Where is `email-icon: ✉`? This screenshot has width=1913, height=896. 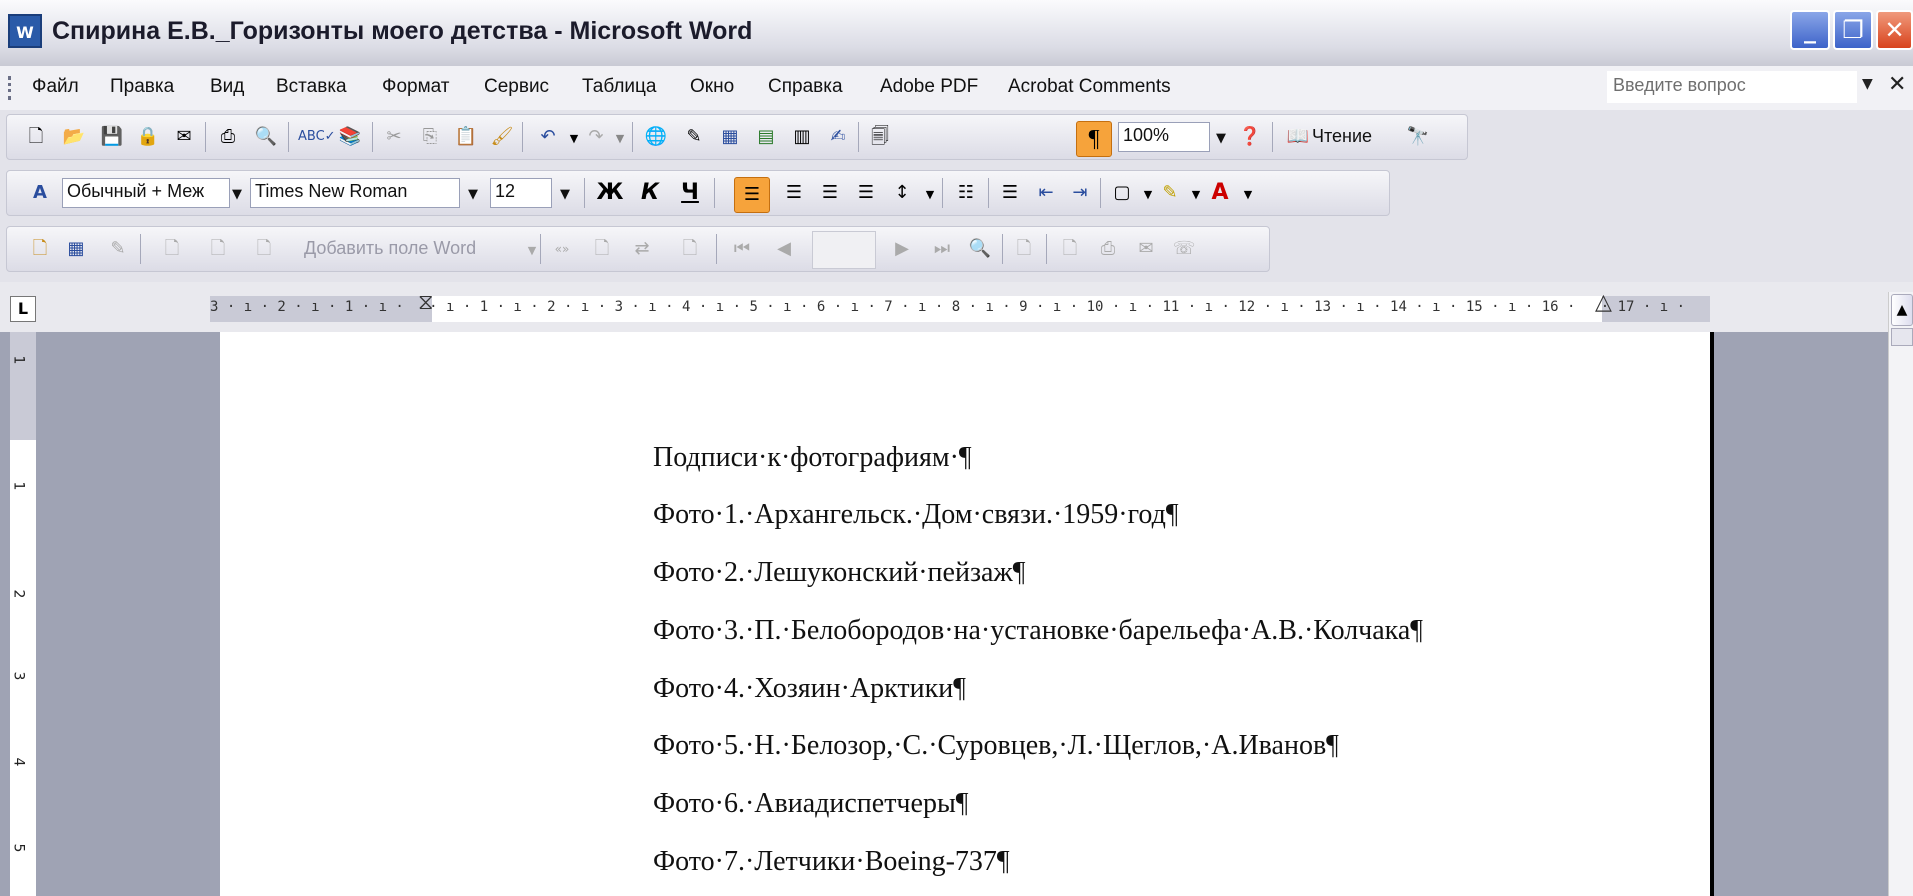 email-icon: ✉ is located at coordinates (184, 137).